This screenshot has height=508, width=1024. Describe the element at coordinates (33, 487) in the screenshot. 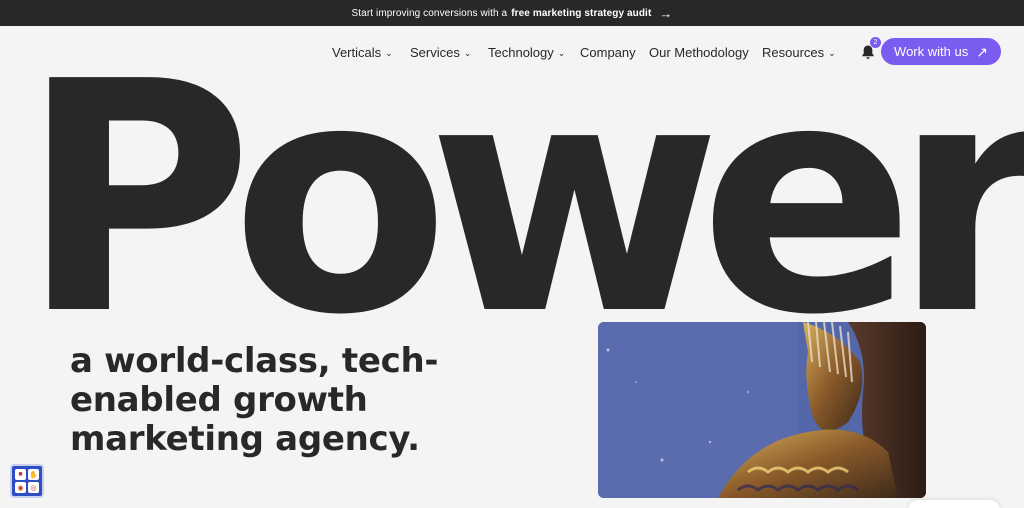

I see `eye-icon: ◎` at that location.